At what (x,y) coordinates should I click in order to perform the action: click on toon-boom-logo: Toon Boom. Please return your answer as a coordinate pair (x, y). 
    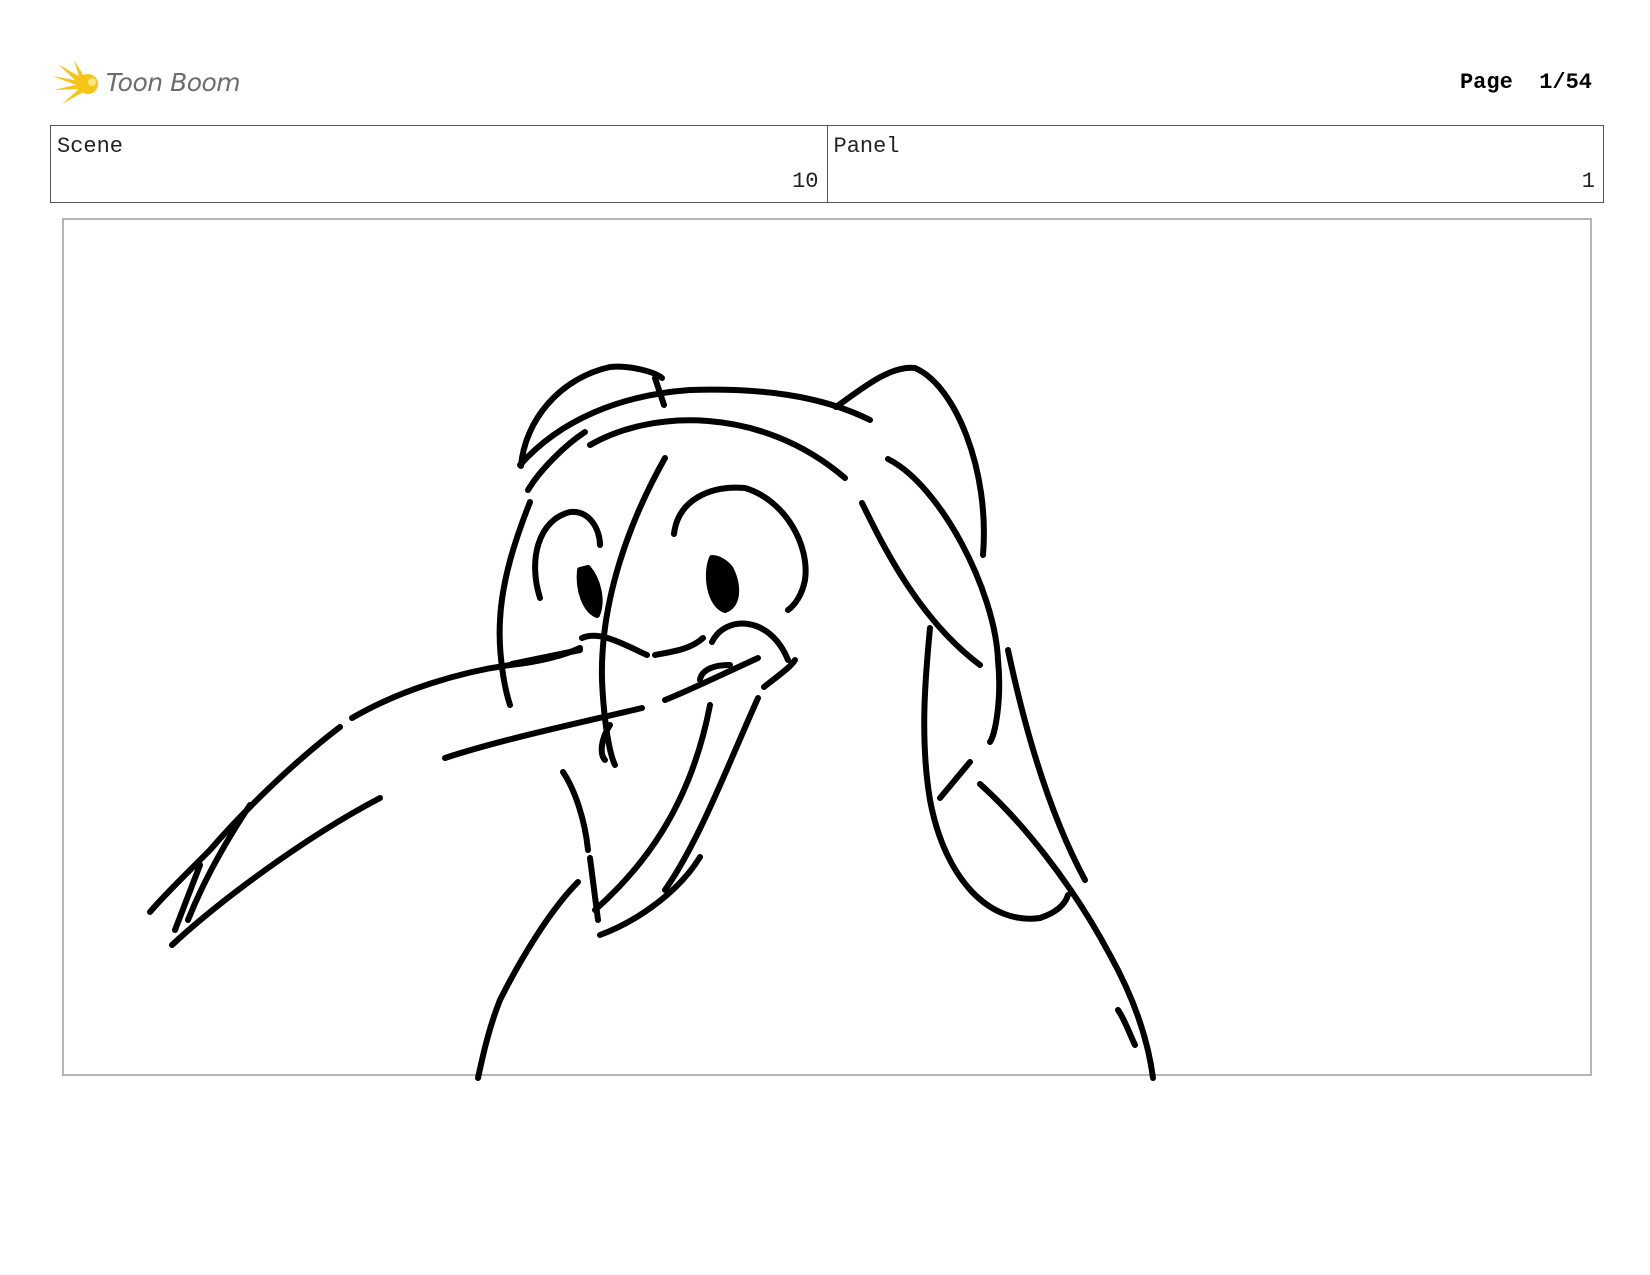
    Looking at the image, I should click on (146, 82).